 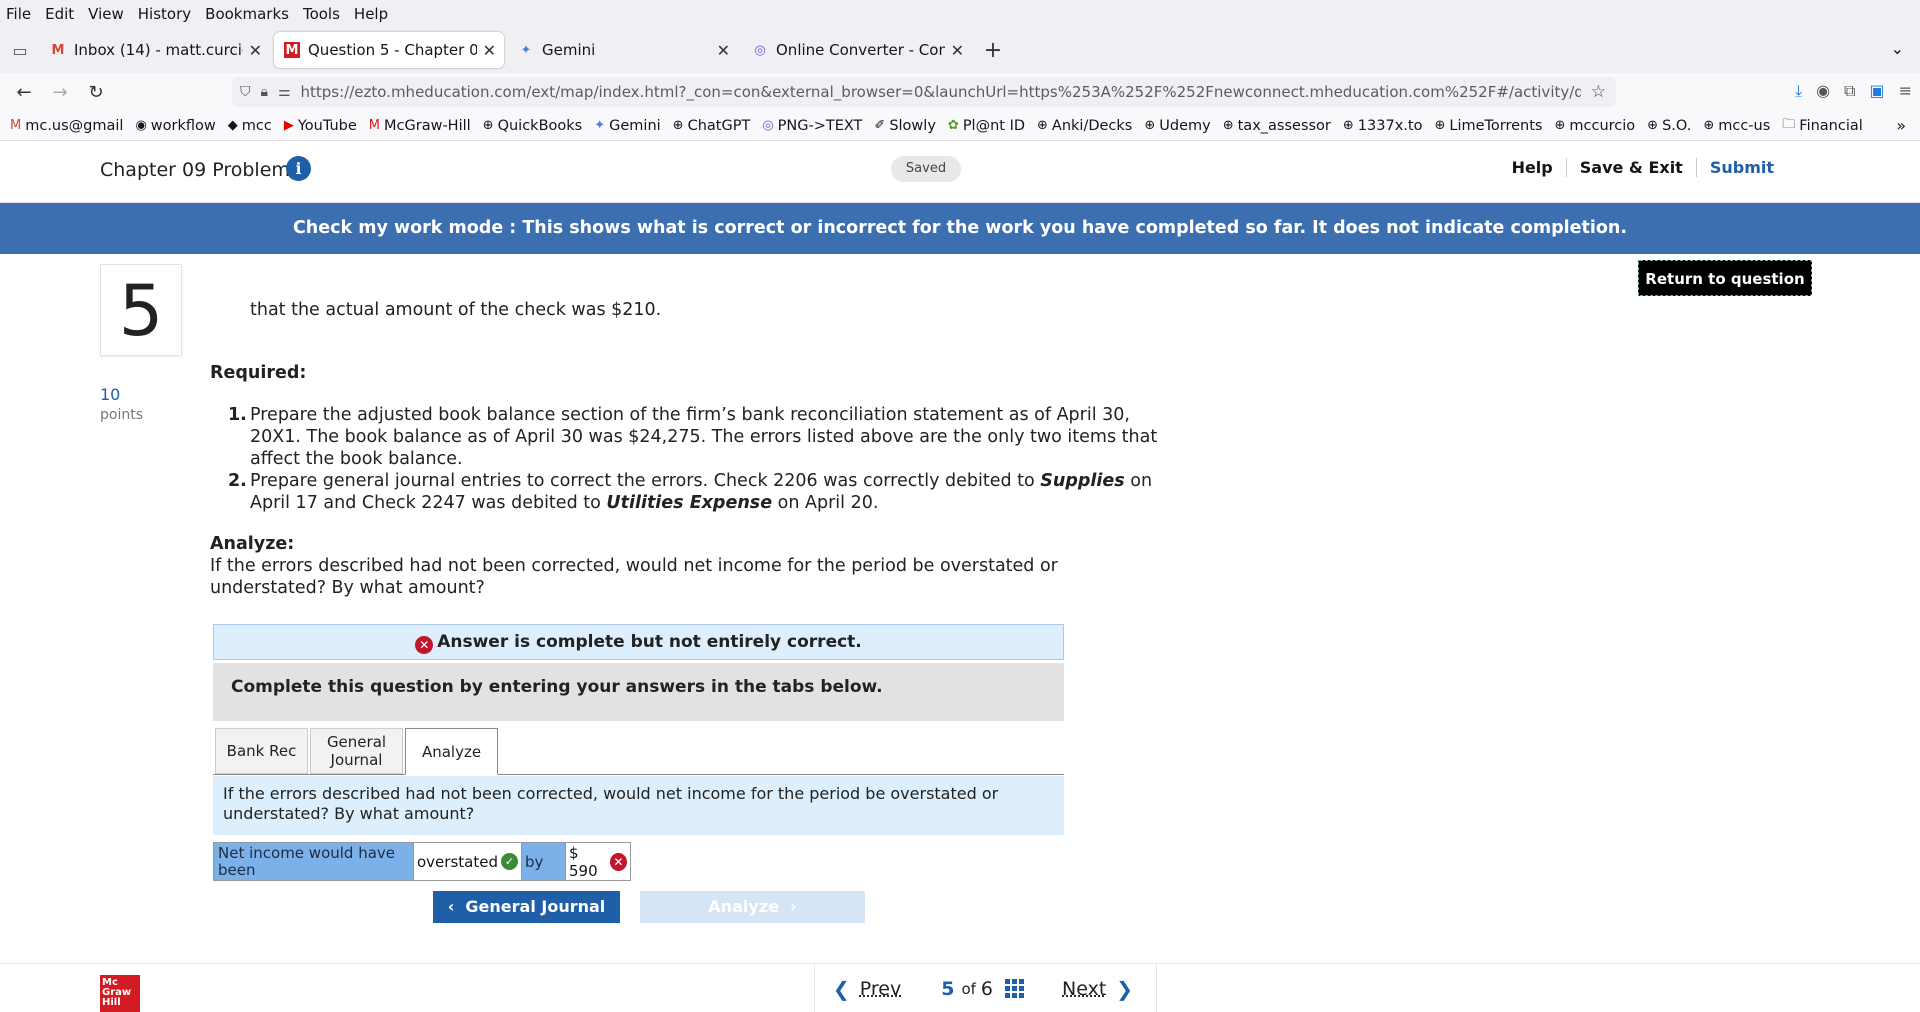 What do you see at coordinates (392, 50) in the screenshot?
I see `tab-title: Question 5 - Chapter 09 P` at bounding box center [392, 50].